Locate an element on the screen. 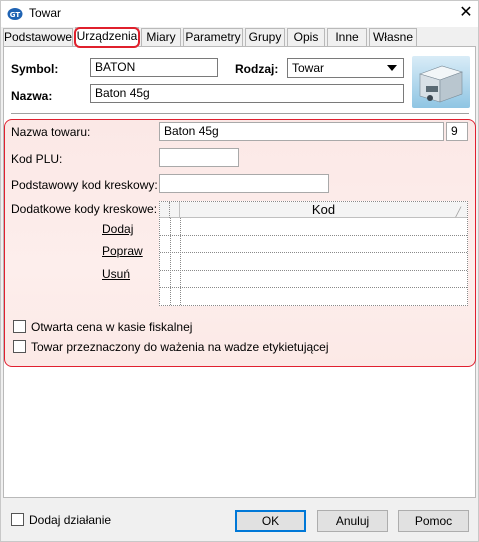 This screenshot has height=542, width=479. grid-header: Kod ╱ is located at coordinates (313, 210).